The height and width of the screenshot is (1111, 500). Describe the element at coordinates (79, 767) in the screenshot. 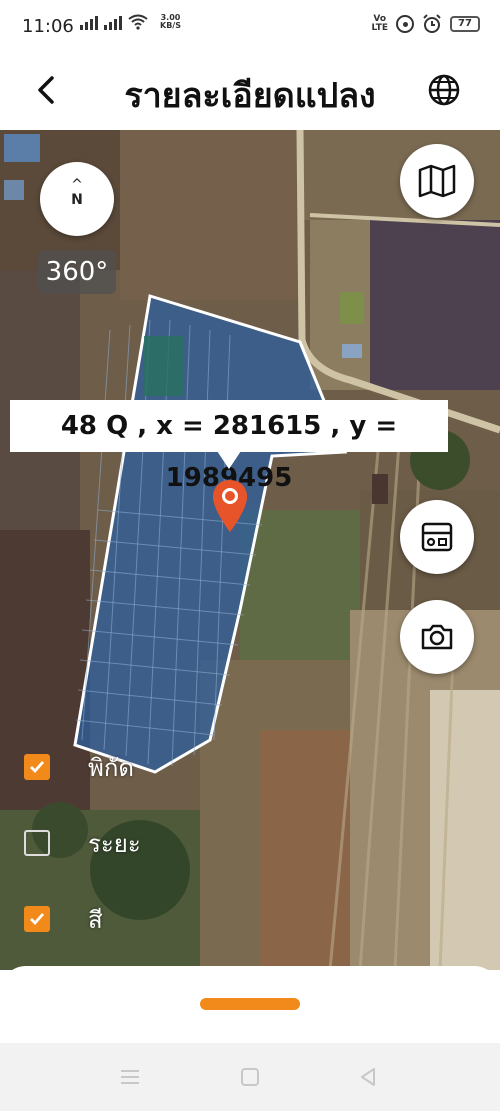

I see `layer-toggle-coordinates: พิกัด` at that location.